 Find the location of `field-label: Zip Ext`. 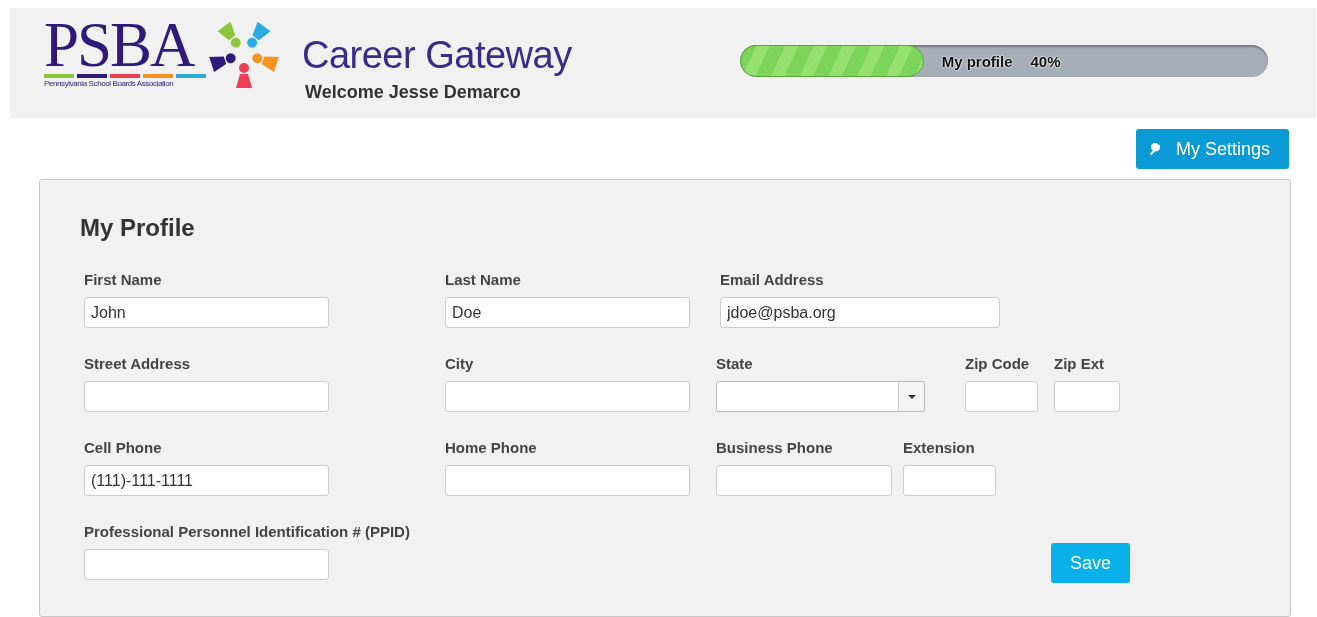

field-label: Zip Ext is located at coordinates (1079, 364).